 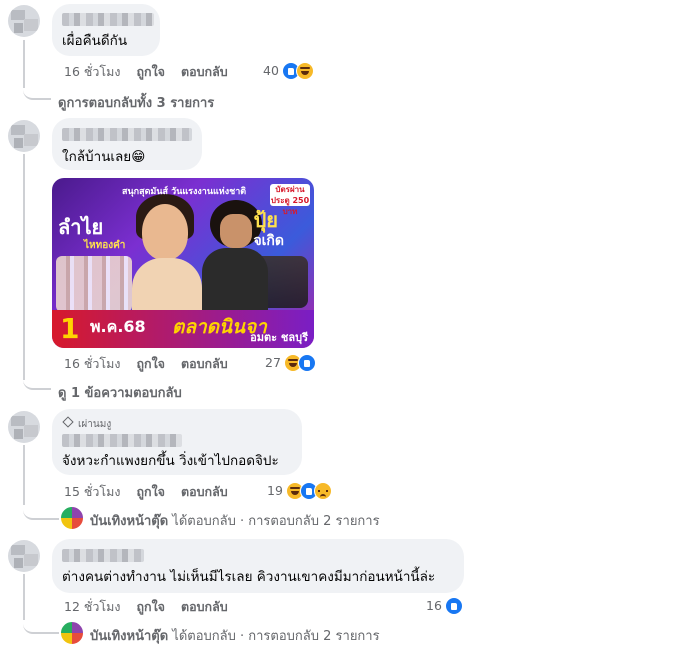 What do you see at coordinates (118, 326) in the screenshot?
I see `poster-date: พ.ค.68` at bounding box center [118, 326].